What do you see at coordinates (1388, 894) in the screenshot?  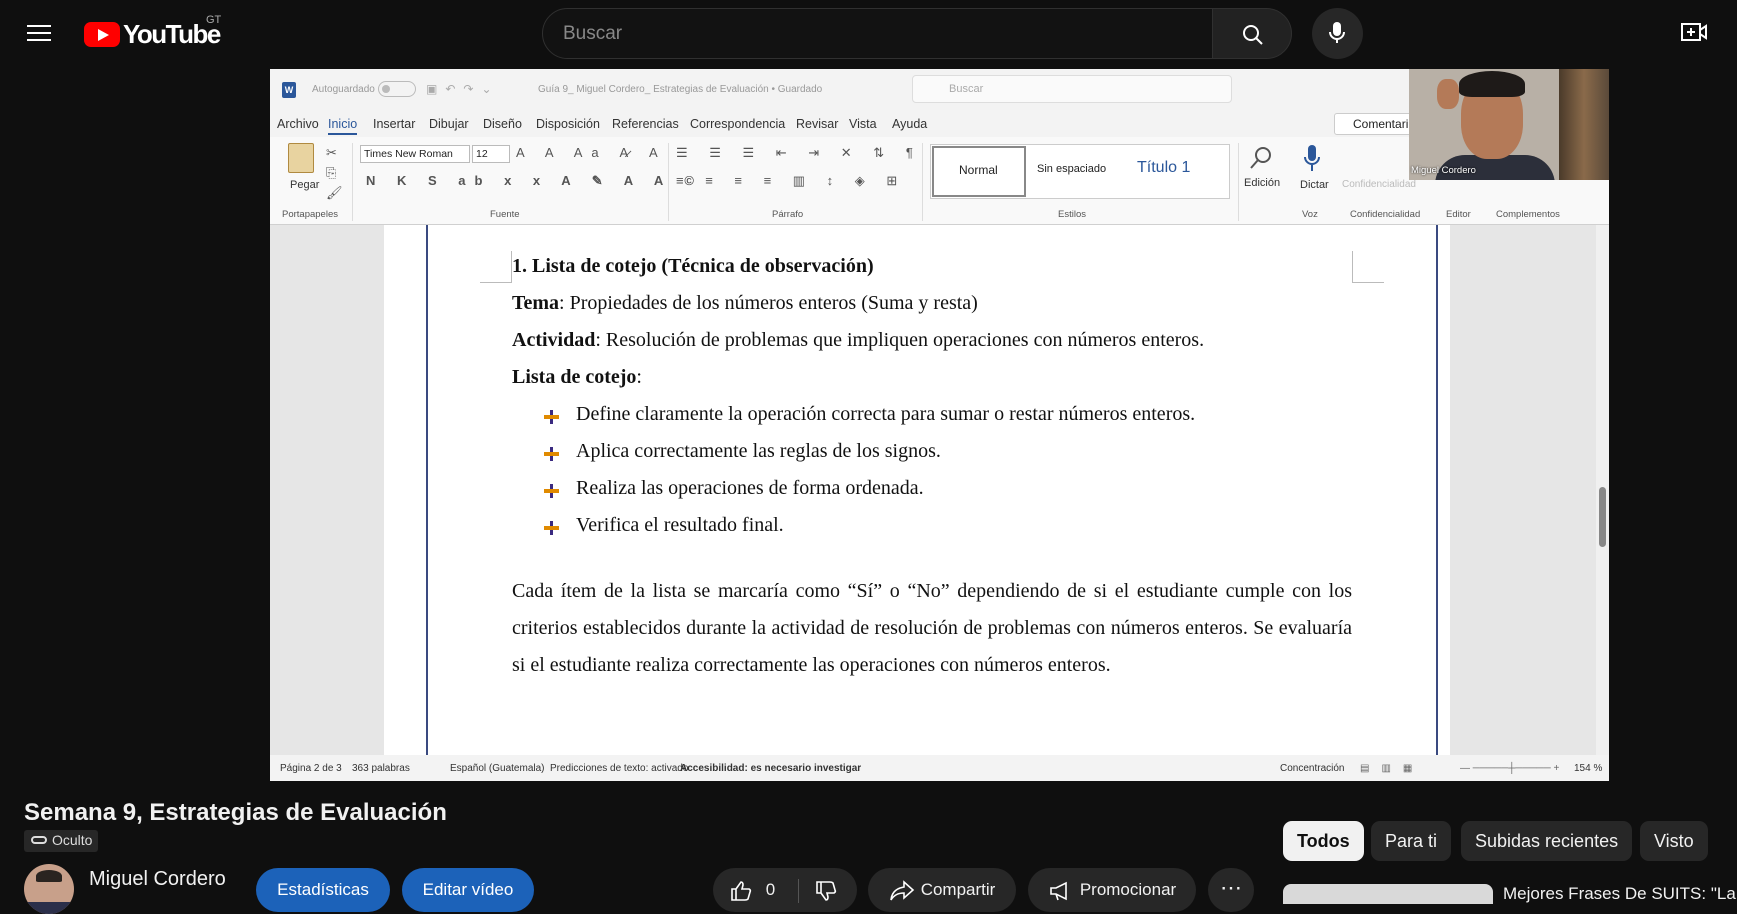 I see `recommended-thumbnail` at bounding box center [1388, 894].